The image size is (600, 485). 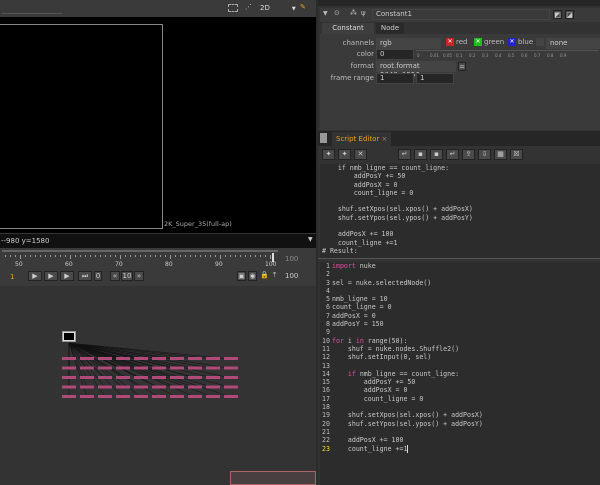 What do you see at coordinates (328, 154) in the screenshot?
I see `prev-script-icon: ✦` at bounding box center [328, 154].